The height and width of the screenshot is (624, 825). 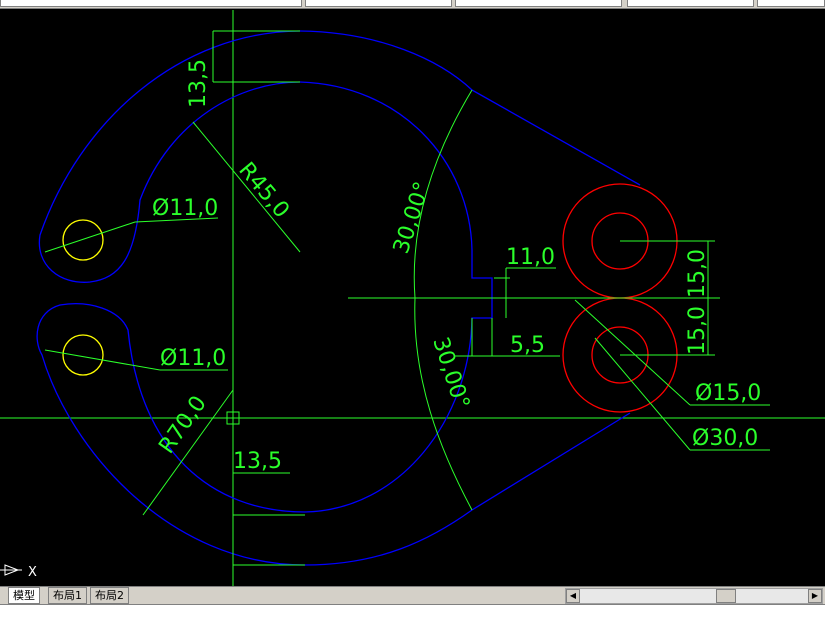 What do you see at coordinates (378, 3) in the screenshot?
I see `color-dropdown` at bounding box center [378, 3].